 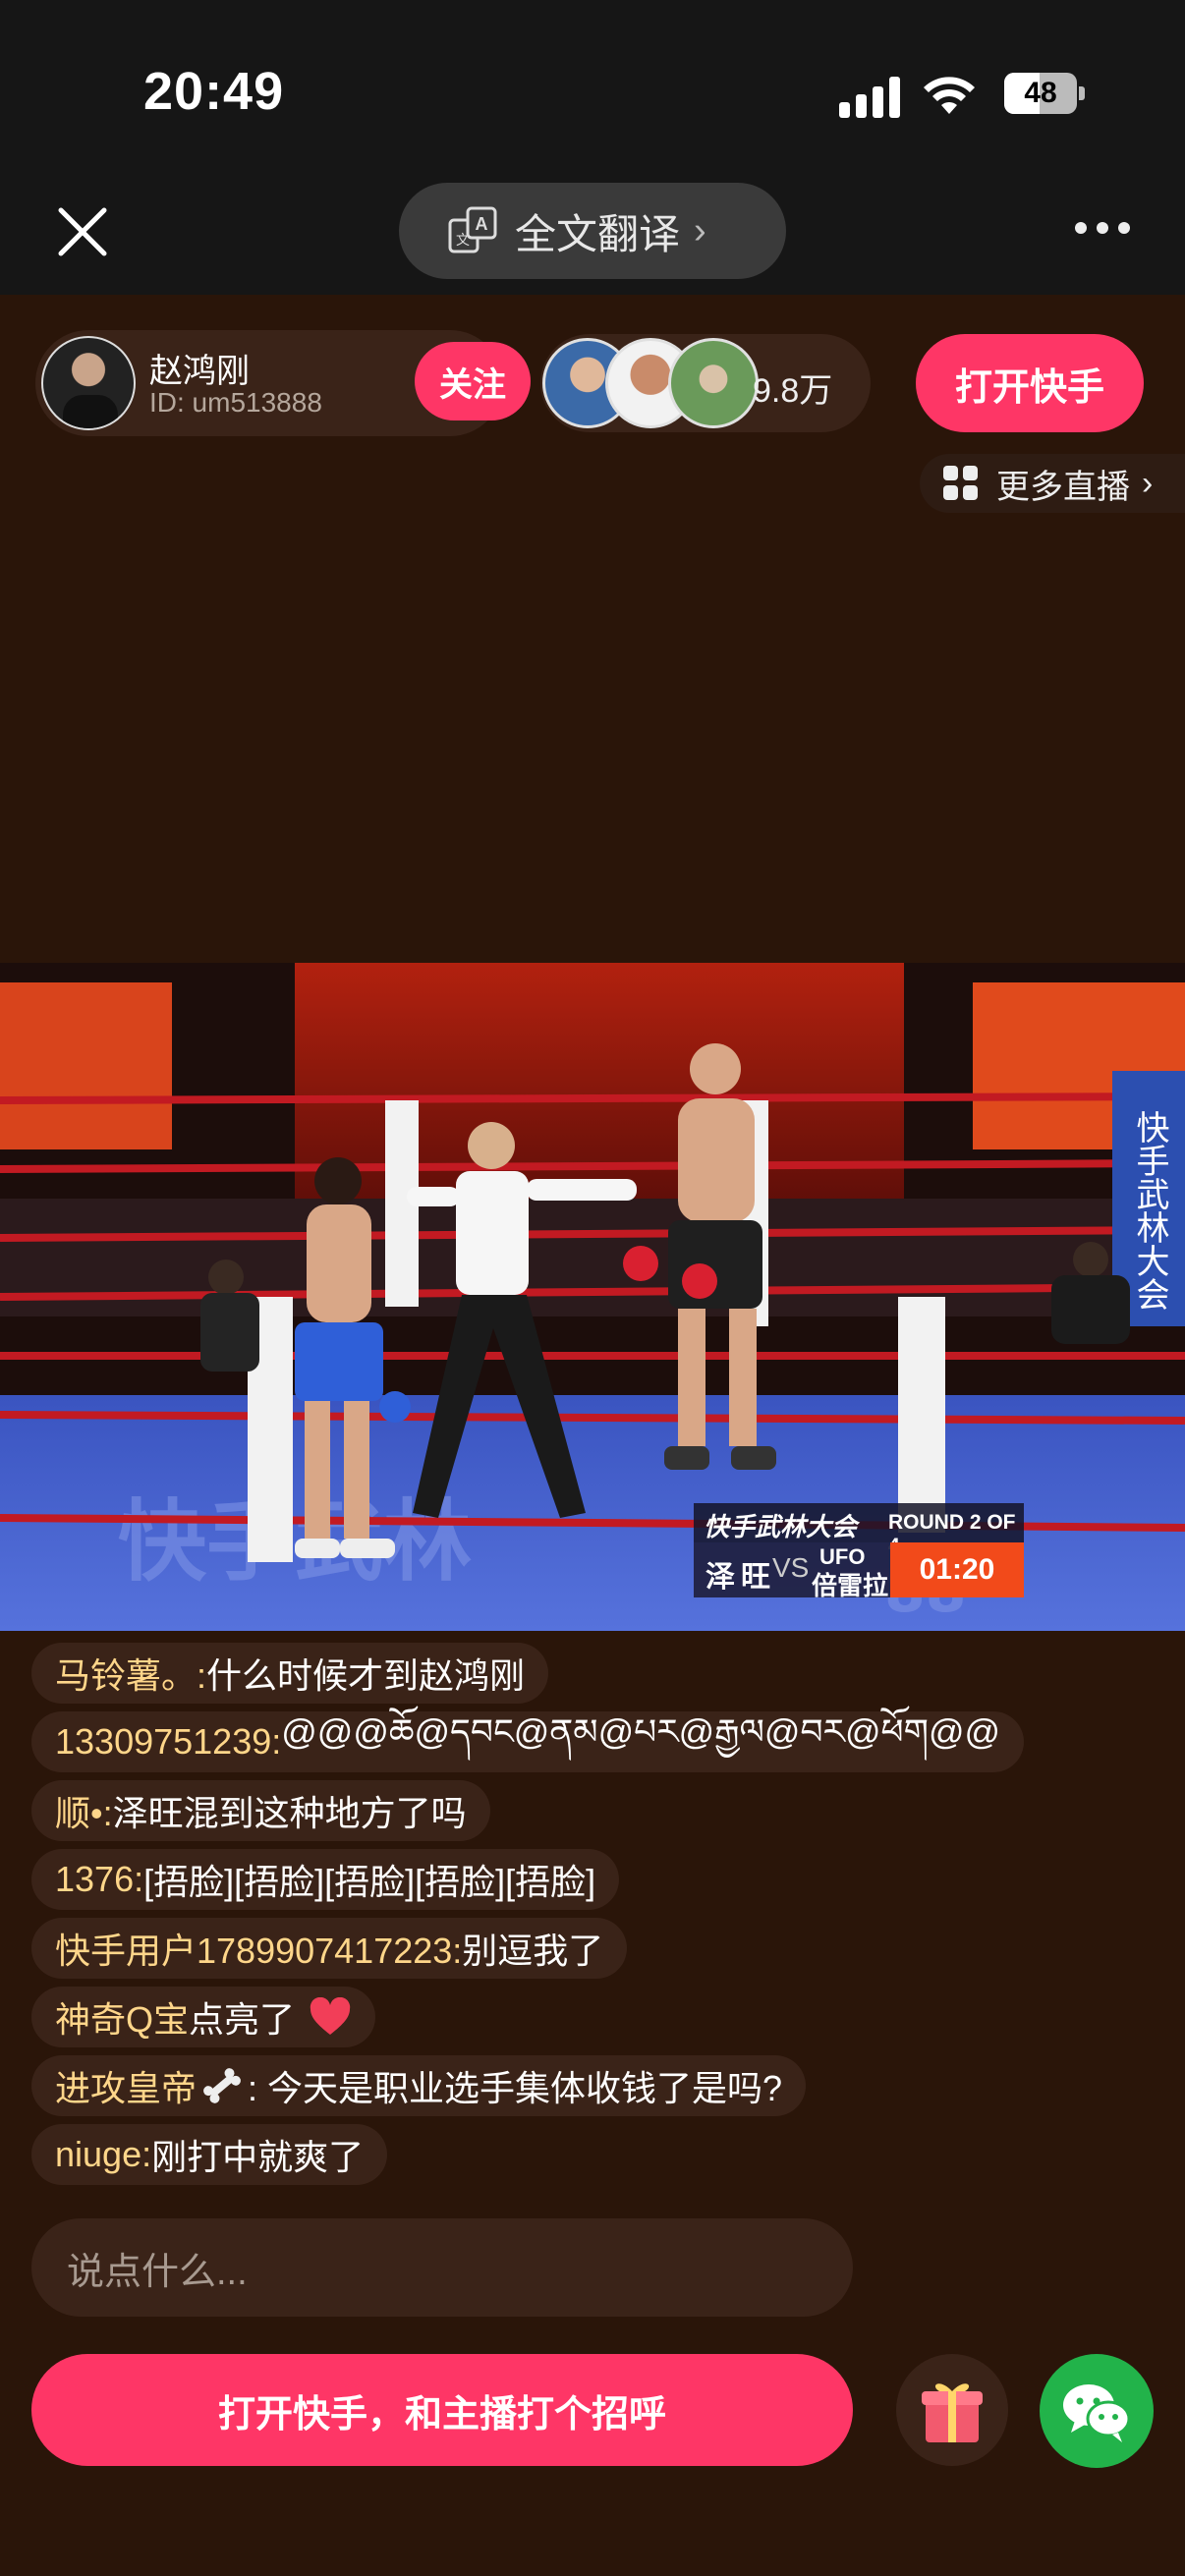 What do you see at coordinates (641, 1731) in the screenshot?
I see `comment-text: @@@ཆོ@དབང@ནམ@པར@རྒྱལ@བར@ཕོག@@` at bounding box center [641, 1731].